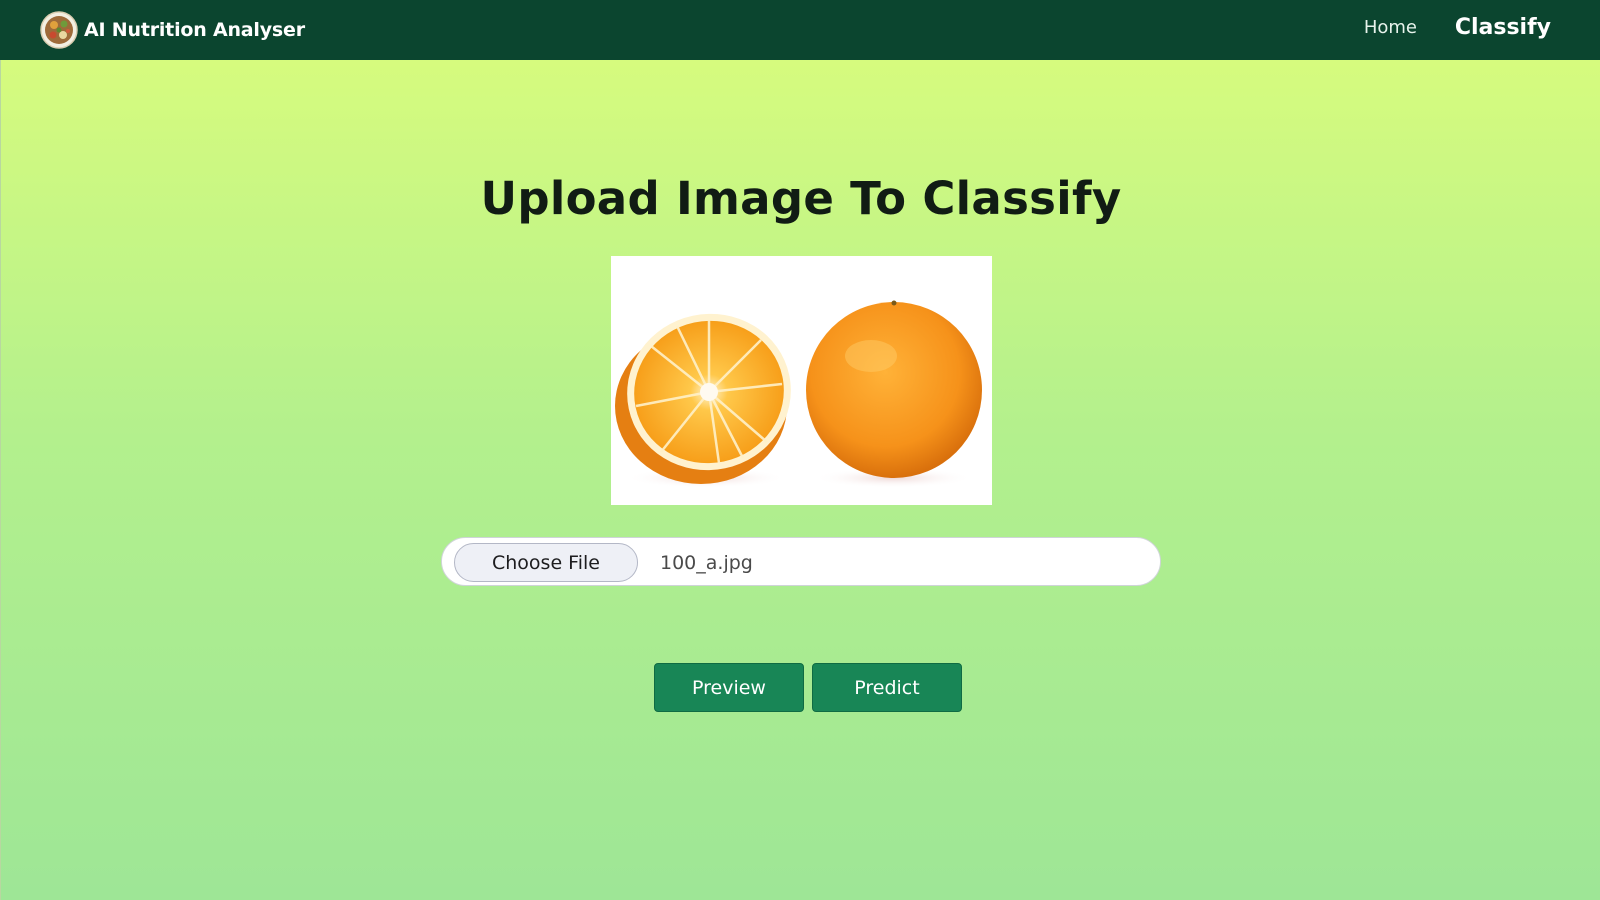 The width and height of the screenshot is (1600, 900). I want to click on image-preview, so click(801, 380).